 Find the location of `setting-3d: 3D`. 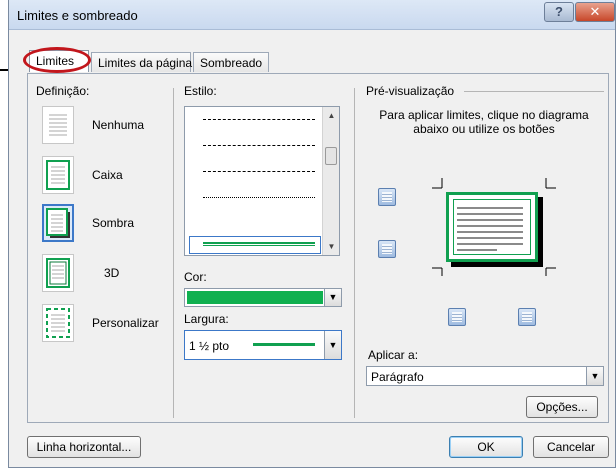

setting-3d: 3D is located at coordinates (109, 276).